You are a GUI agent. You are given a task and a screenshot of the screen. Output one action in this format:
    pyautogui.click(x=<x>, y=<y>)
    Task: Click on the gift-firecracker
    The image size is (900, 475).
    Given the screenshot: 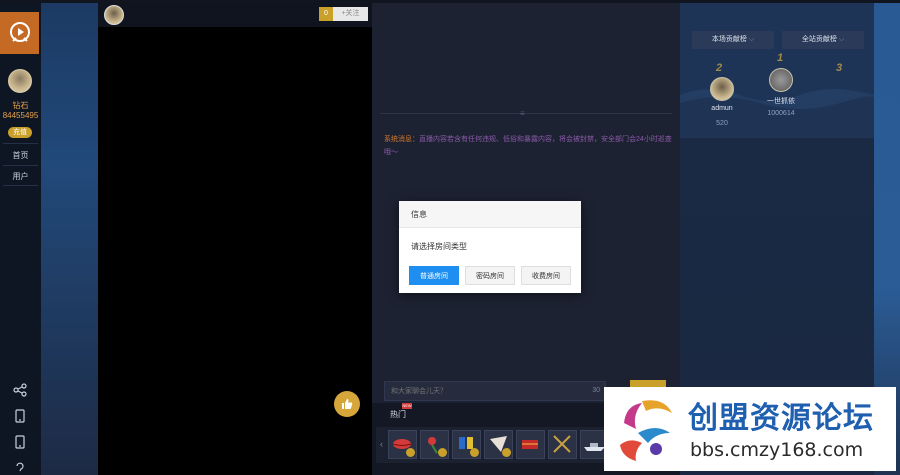 What is the action you would take?
    pyautogui.click(x=530, y=444)
    